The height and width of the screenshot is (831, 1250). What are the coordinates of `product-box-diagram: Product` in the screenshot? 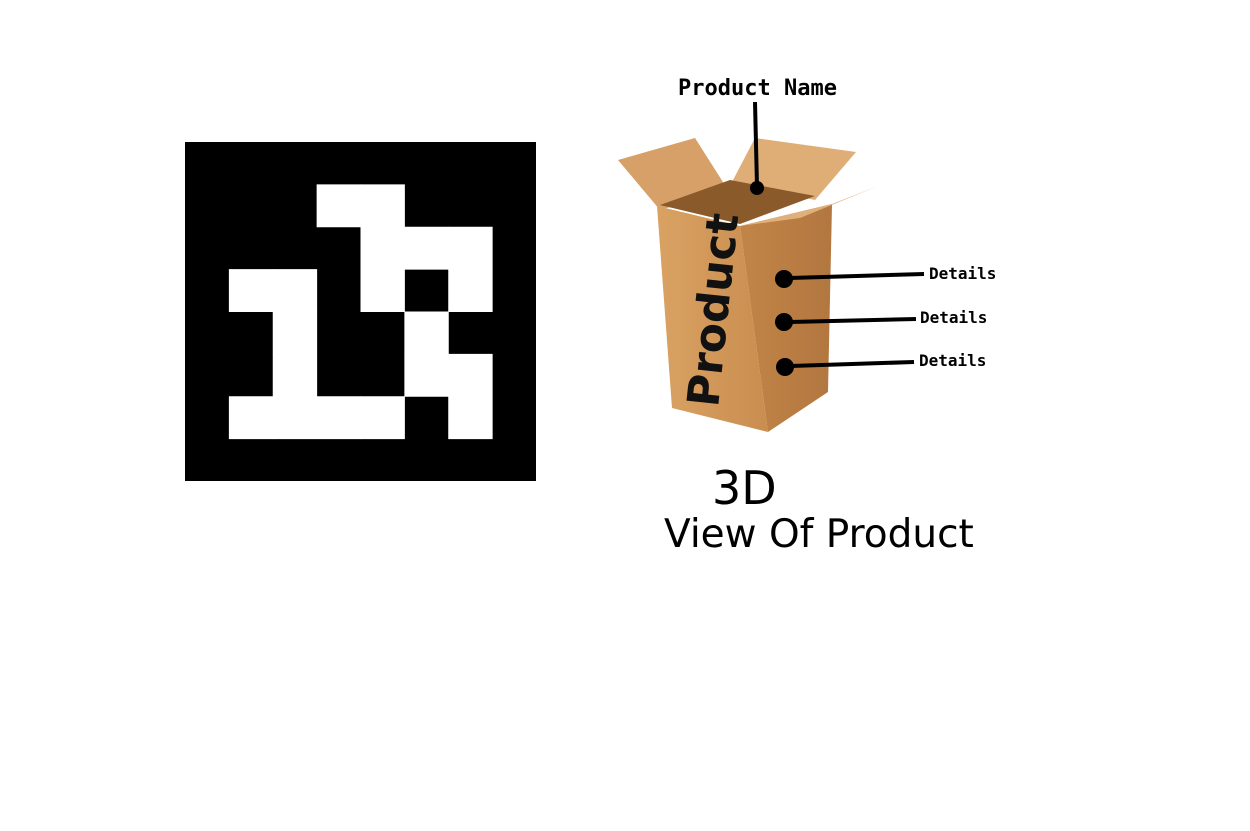 It's located at (771, 266).